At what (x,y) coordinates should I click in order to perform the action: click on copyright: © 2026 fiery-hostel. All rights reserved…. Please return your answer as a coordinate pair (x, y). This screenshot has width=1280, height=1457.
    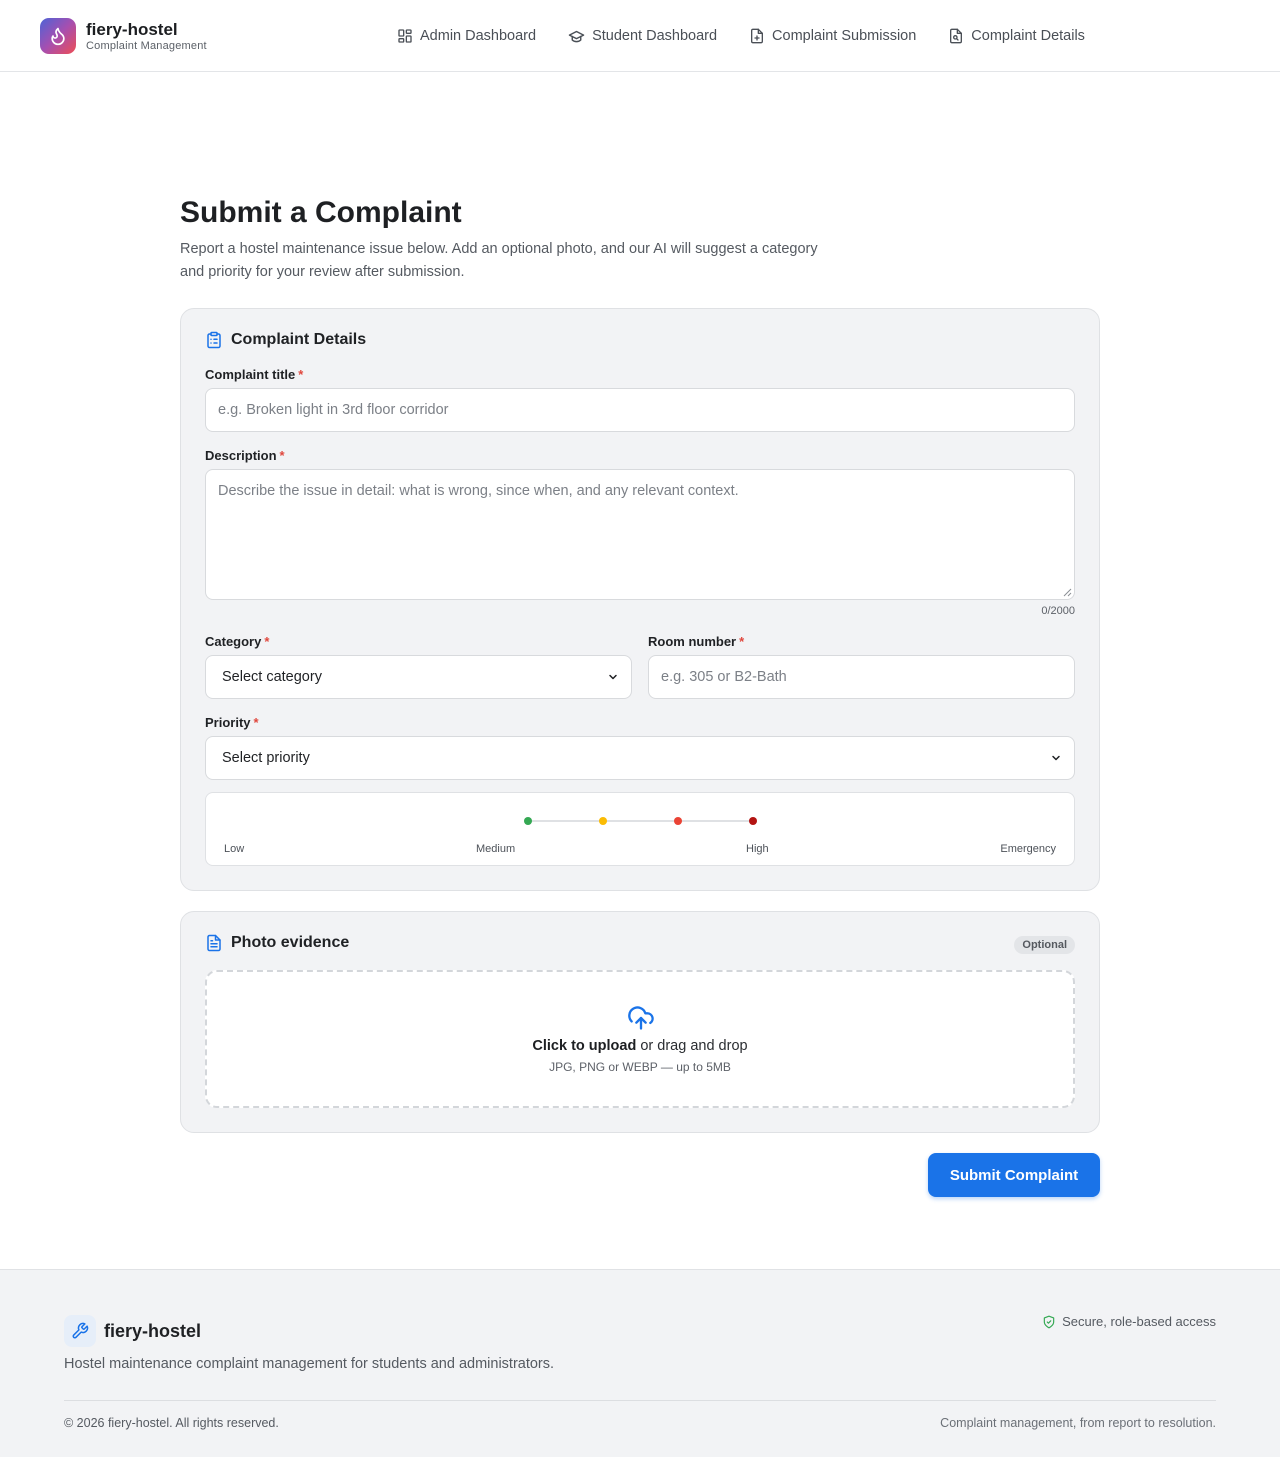
    Looking at the image, I should click on (171, 1423).